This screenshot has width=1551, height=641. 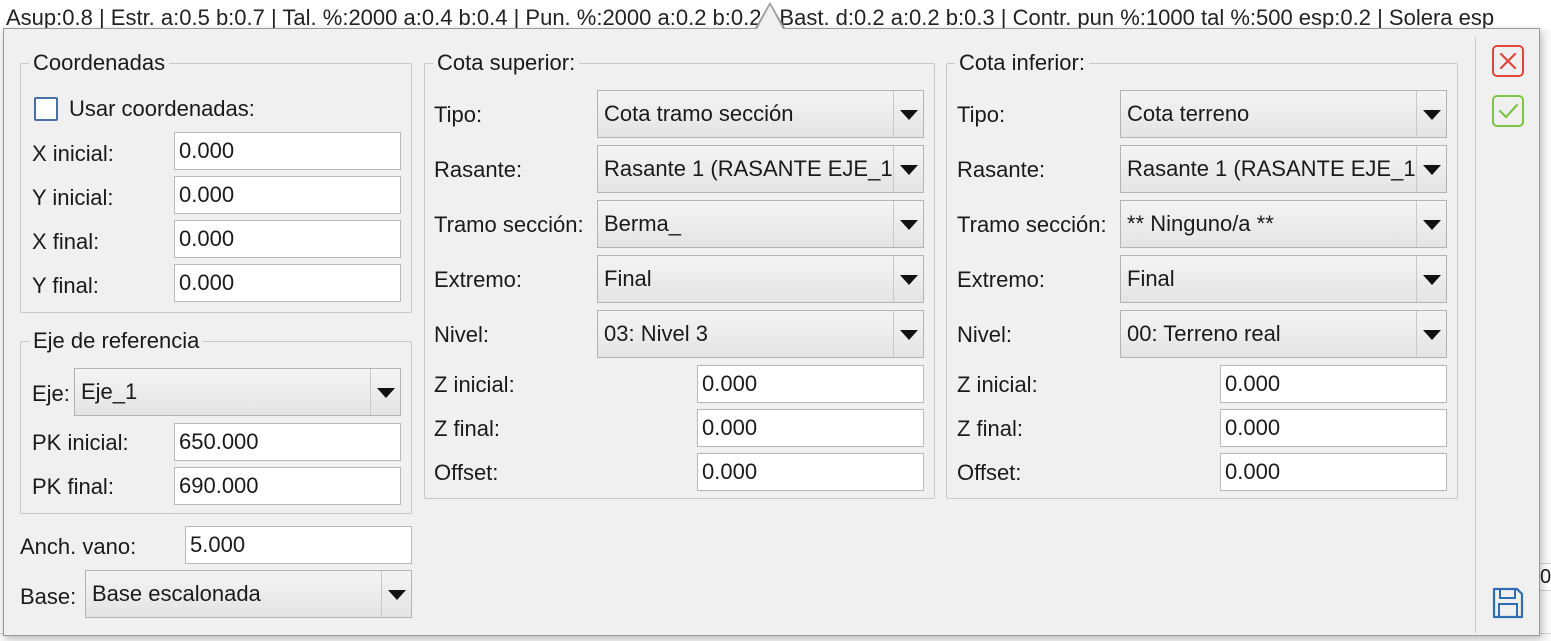 What do you see at coordinates (48, 596) in the screenshot?
I see `base-label: Base:` at bounding box center [48, 596].